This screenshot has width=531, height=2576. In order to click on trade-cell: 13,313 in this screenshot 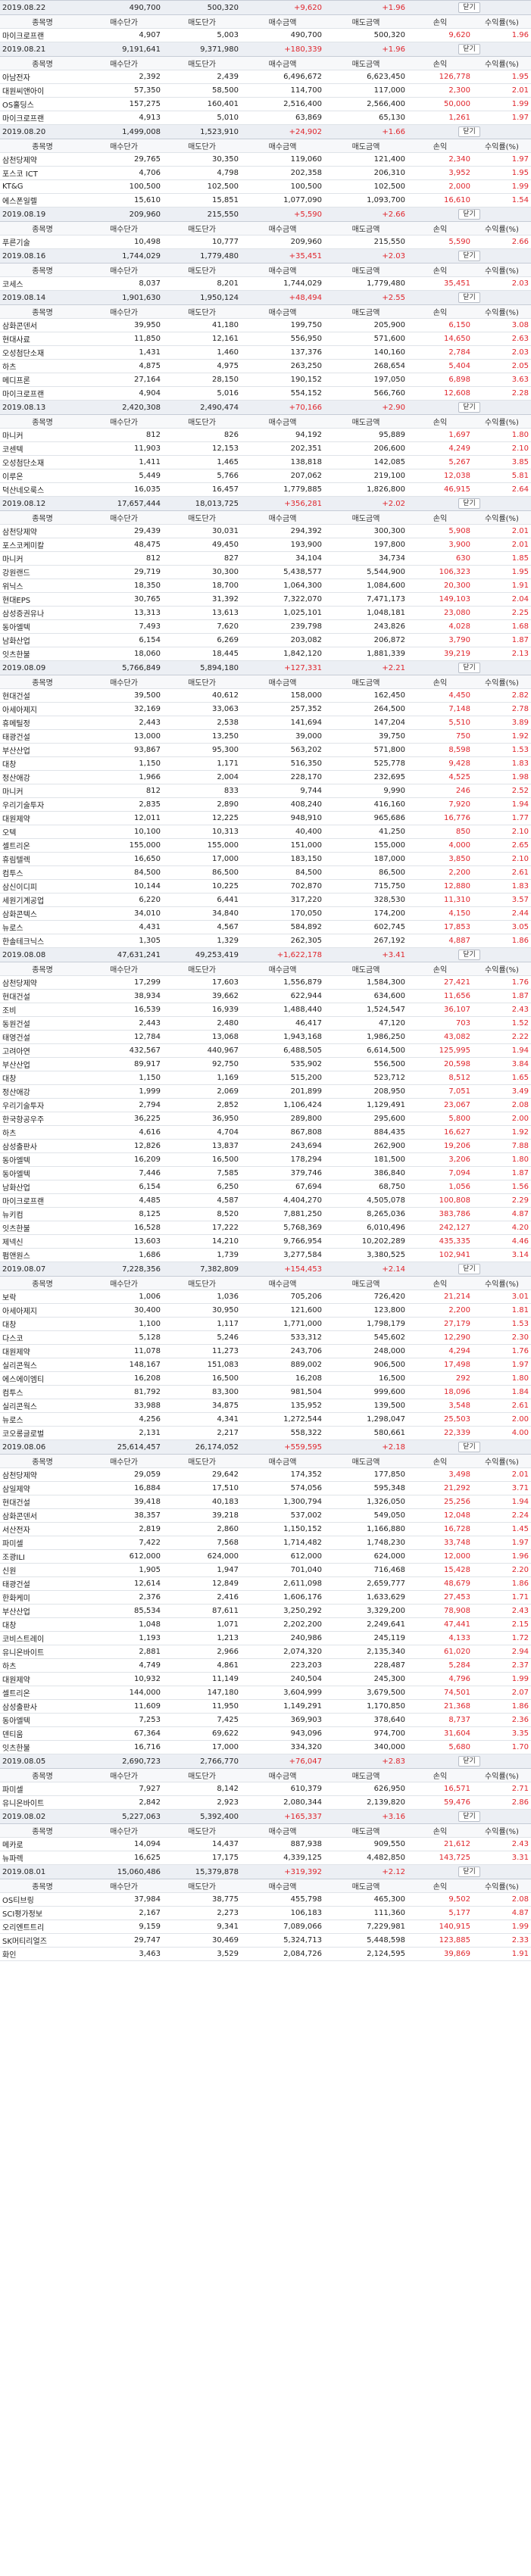, I will do `click(124, 613)`.